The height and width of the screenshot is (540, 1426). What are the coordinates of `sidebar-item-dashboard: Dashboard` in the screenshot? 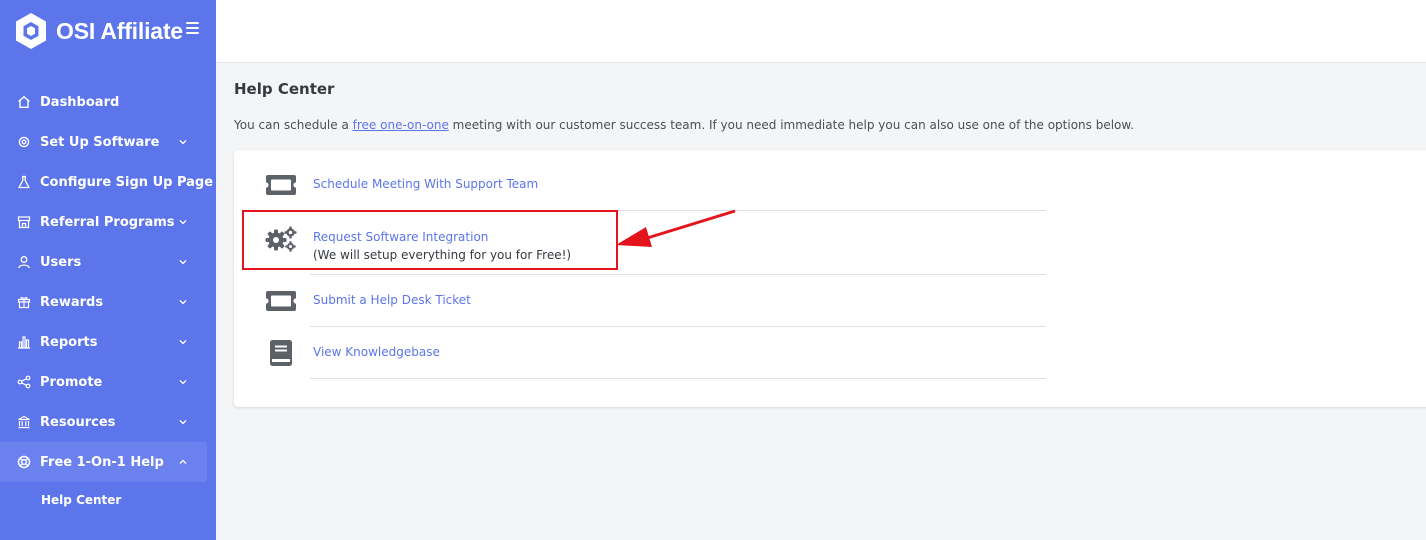 It's located at (108, 102).